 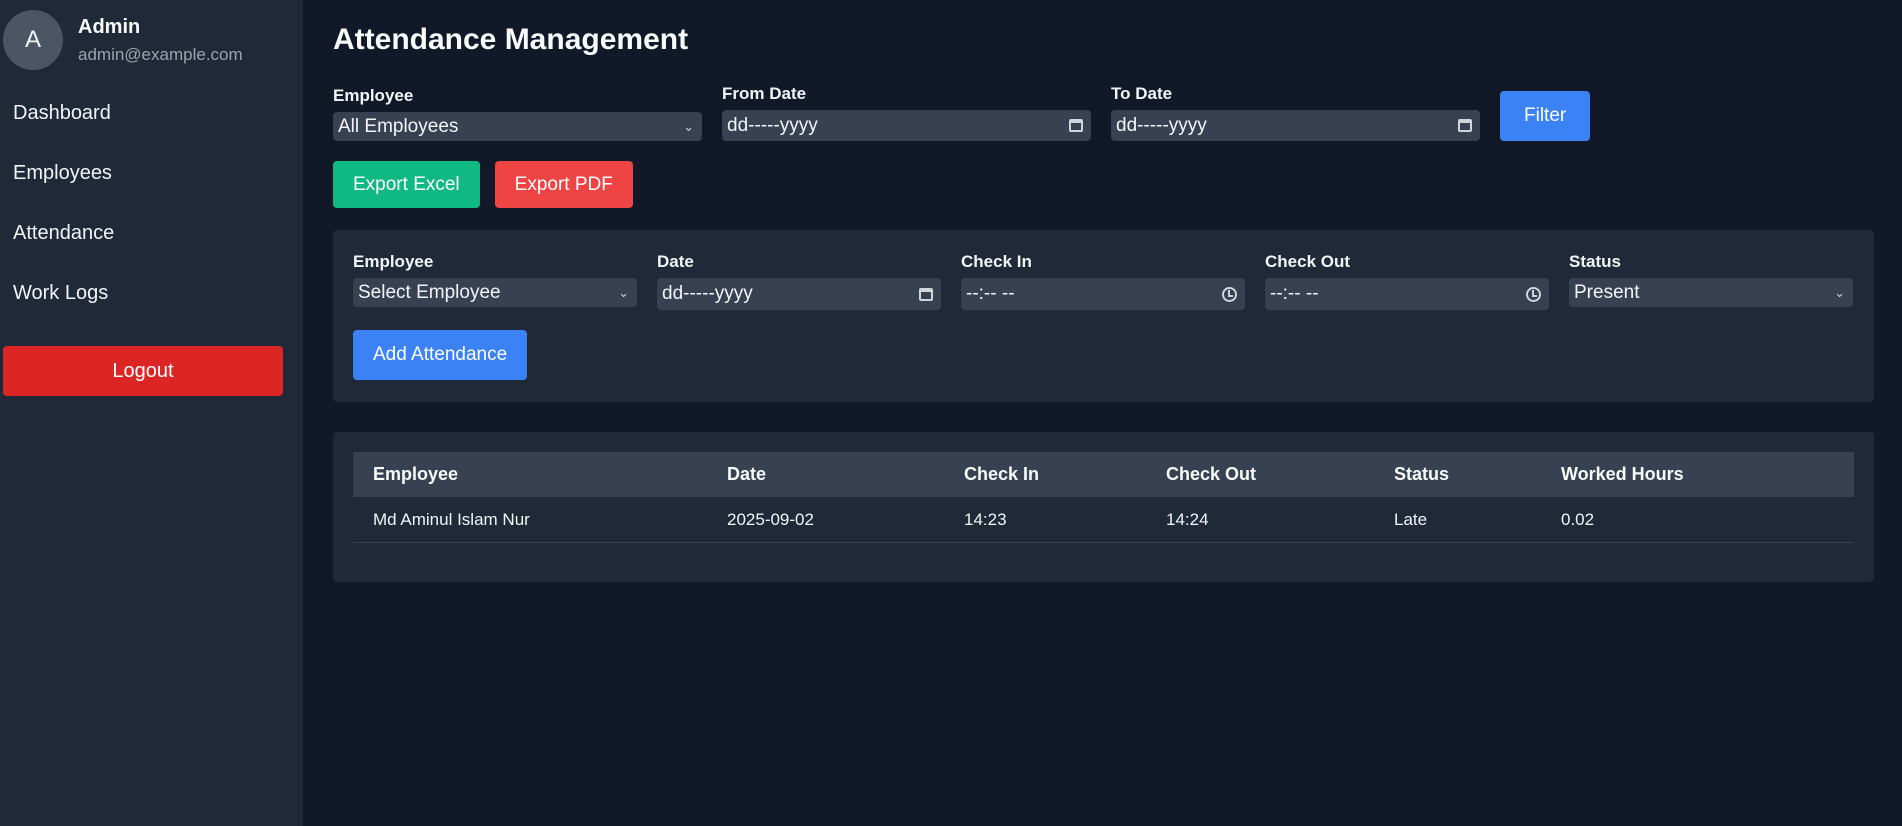 What do you see at coordinates (1411, 519) in the screenshot?
I see `cell-status: Late` at bounding box center [1411, 519].